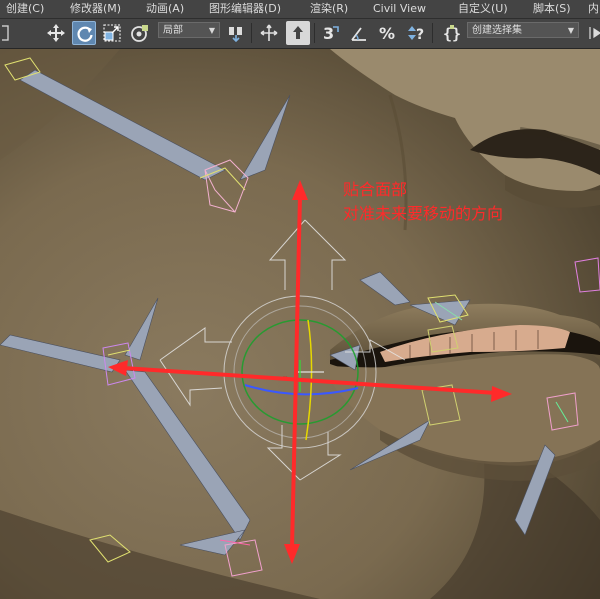 The width and height of the screenshot is (600, 599). Describe the element at coordinates (415, 33) in the screenshot. I see `spinner-snap-icon: ?` at that location.